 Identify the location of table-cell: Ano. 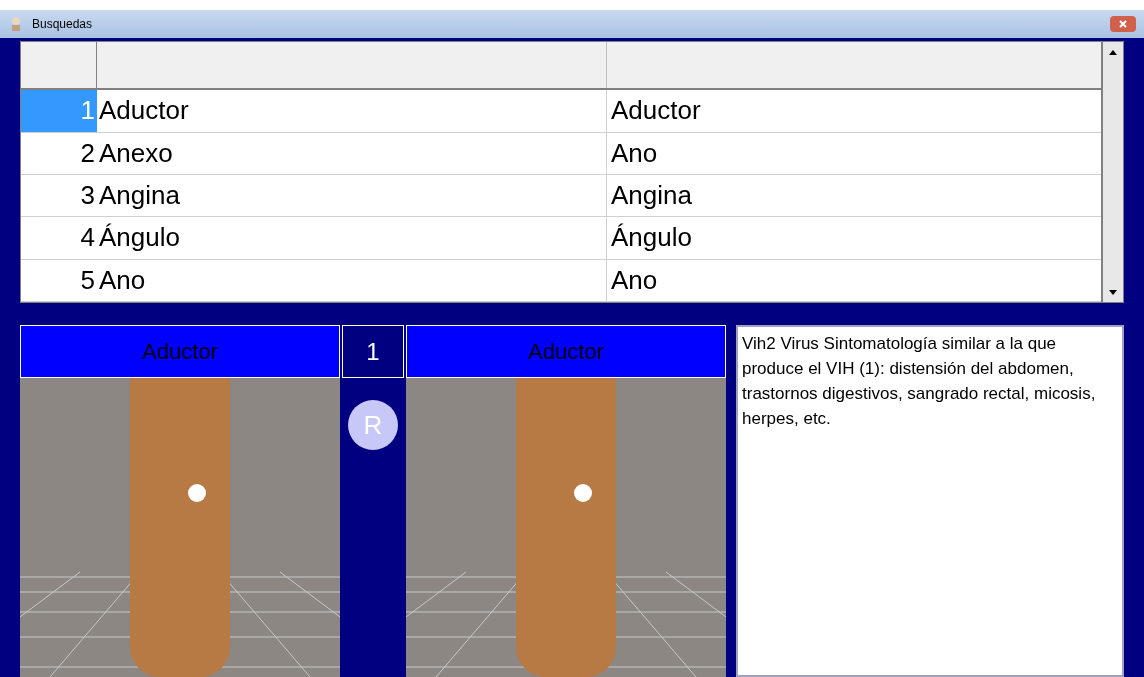
(352, 280).